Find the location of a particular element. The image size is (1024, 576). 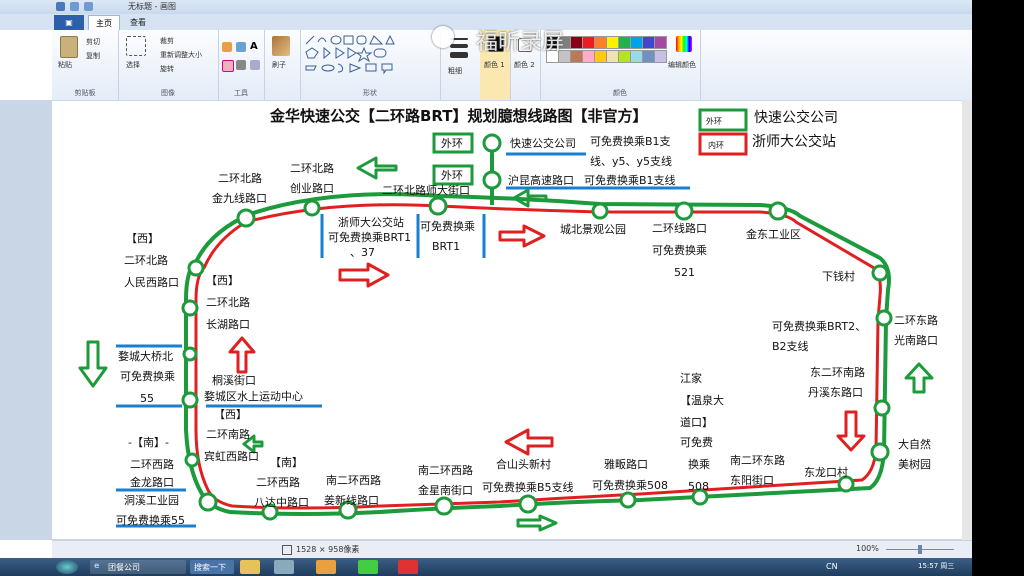

label-chuangye-b: 创业路口 is located at coordinates (312, 188).